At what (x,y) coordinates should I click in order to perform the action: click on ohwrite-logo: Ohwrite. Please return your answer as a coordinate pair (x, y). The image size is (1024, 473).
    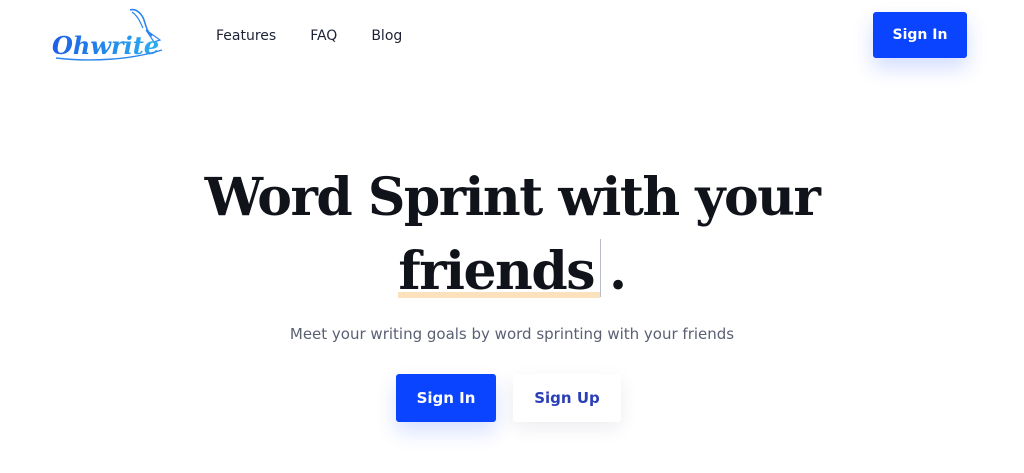
    Looking at the image, I should click on (109, 37).